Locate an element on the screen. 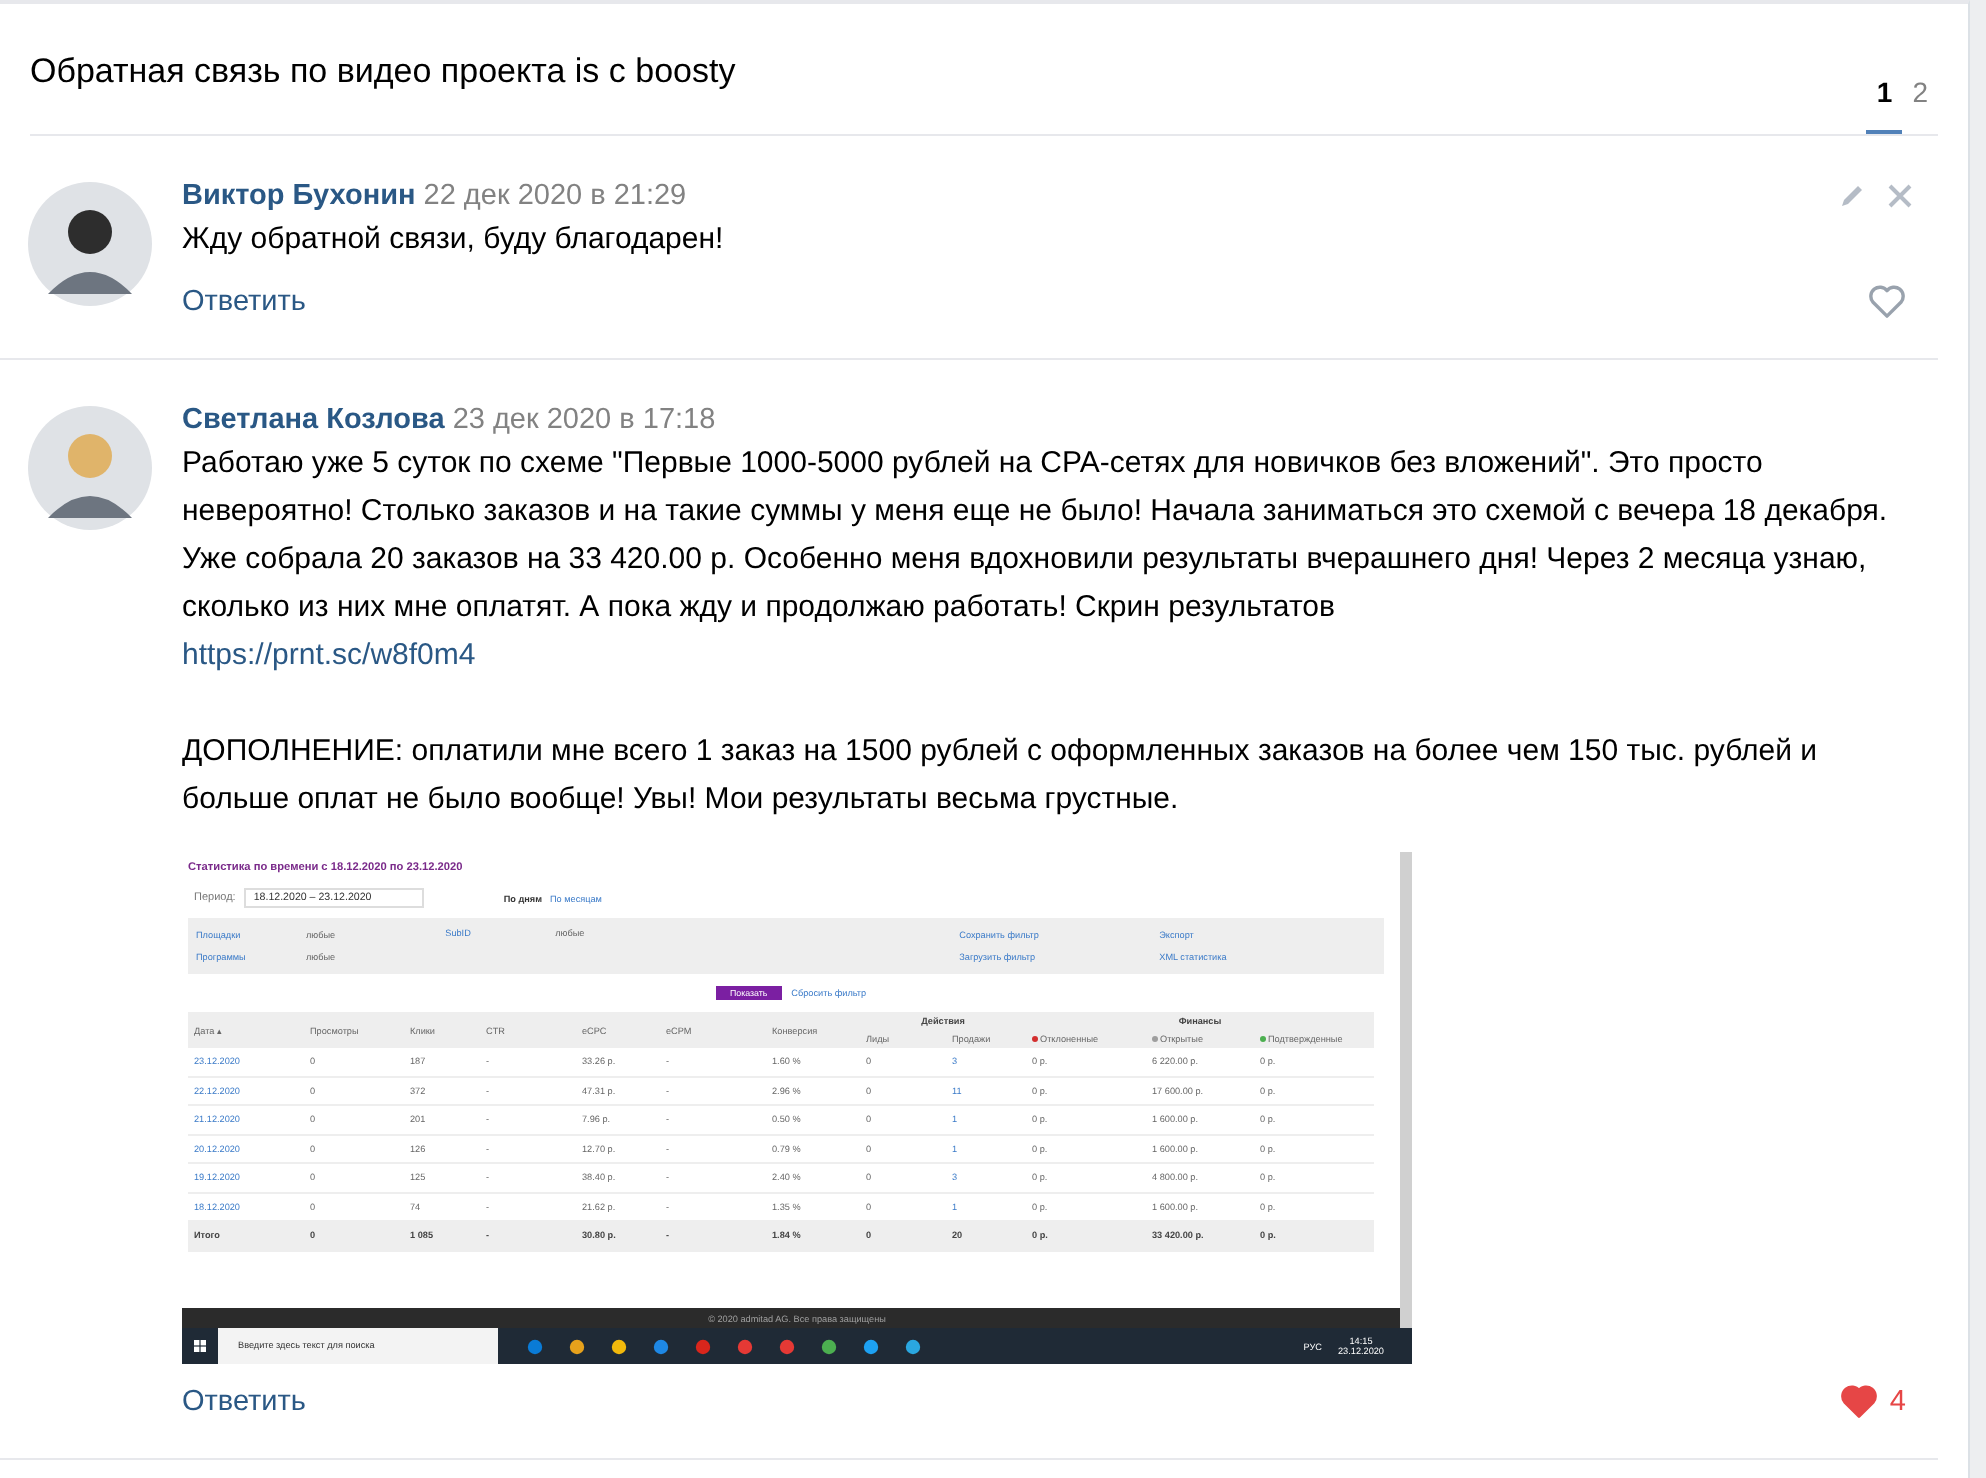 This screenshot has width=1986, height=1478. avatar is located at coordinates (90, 244).